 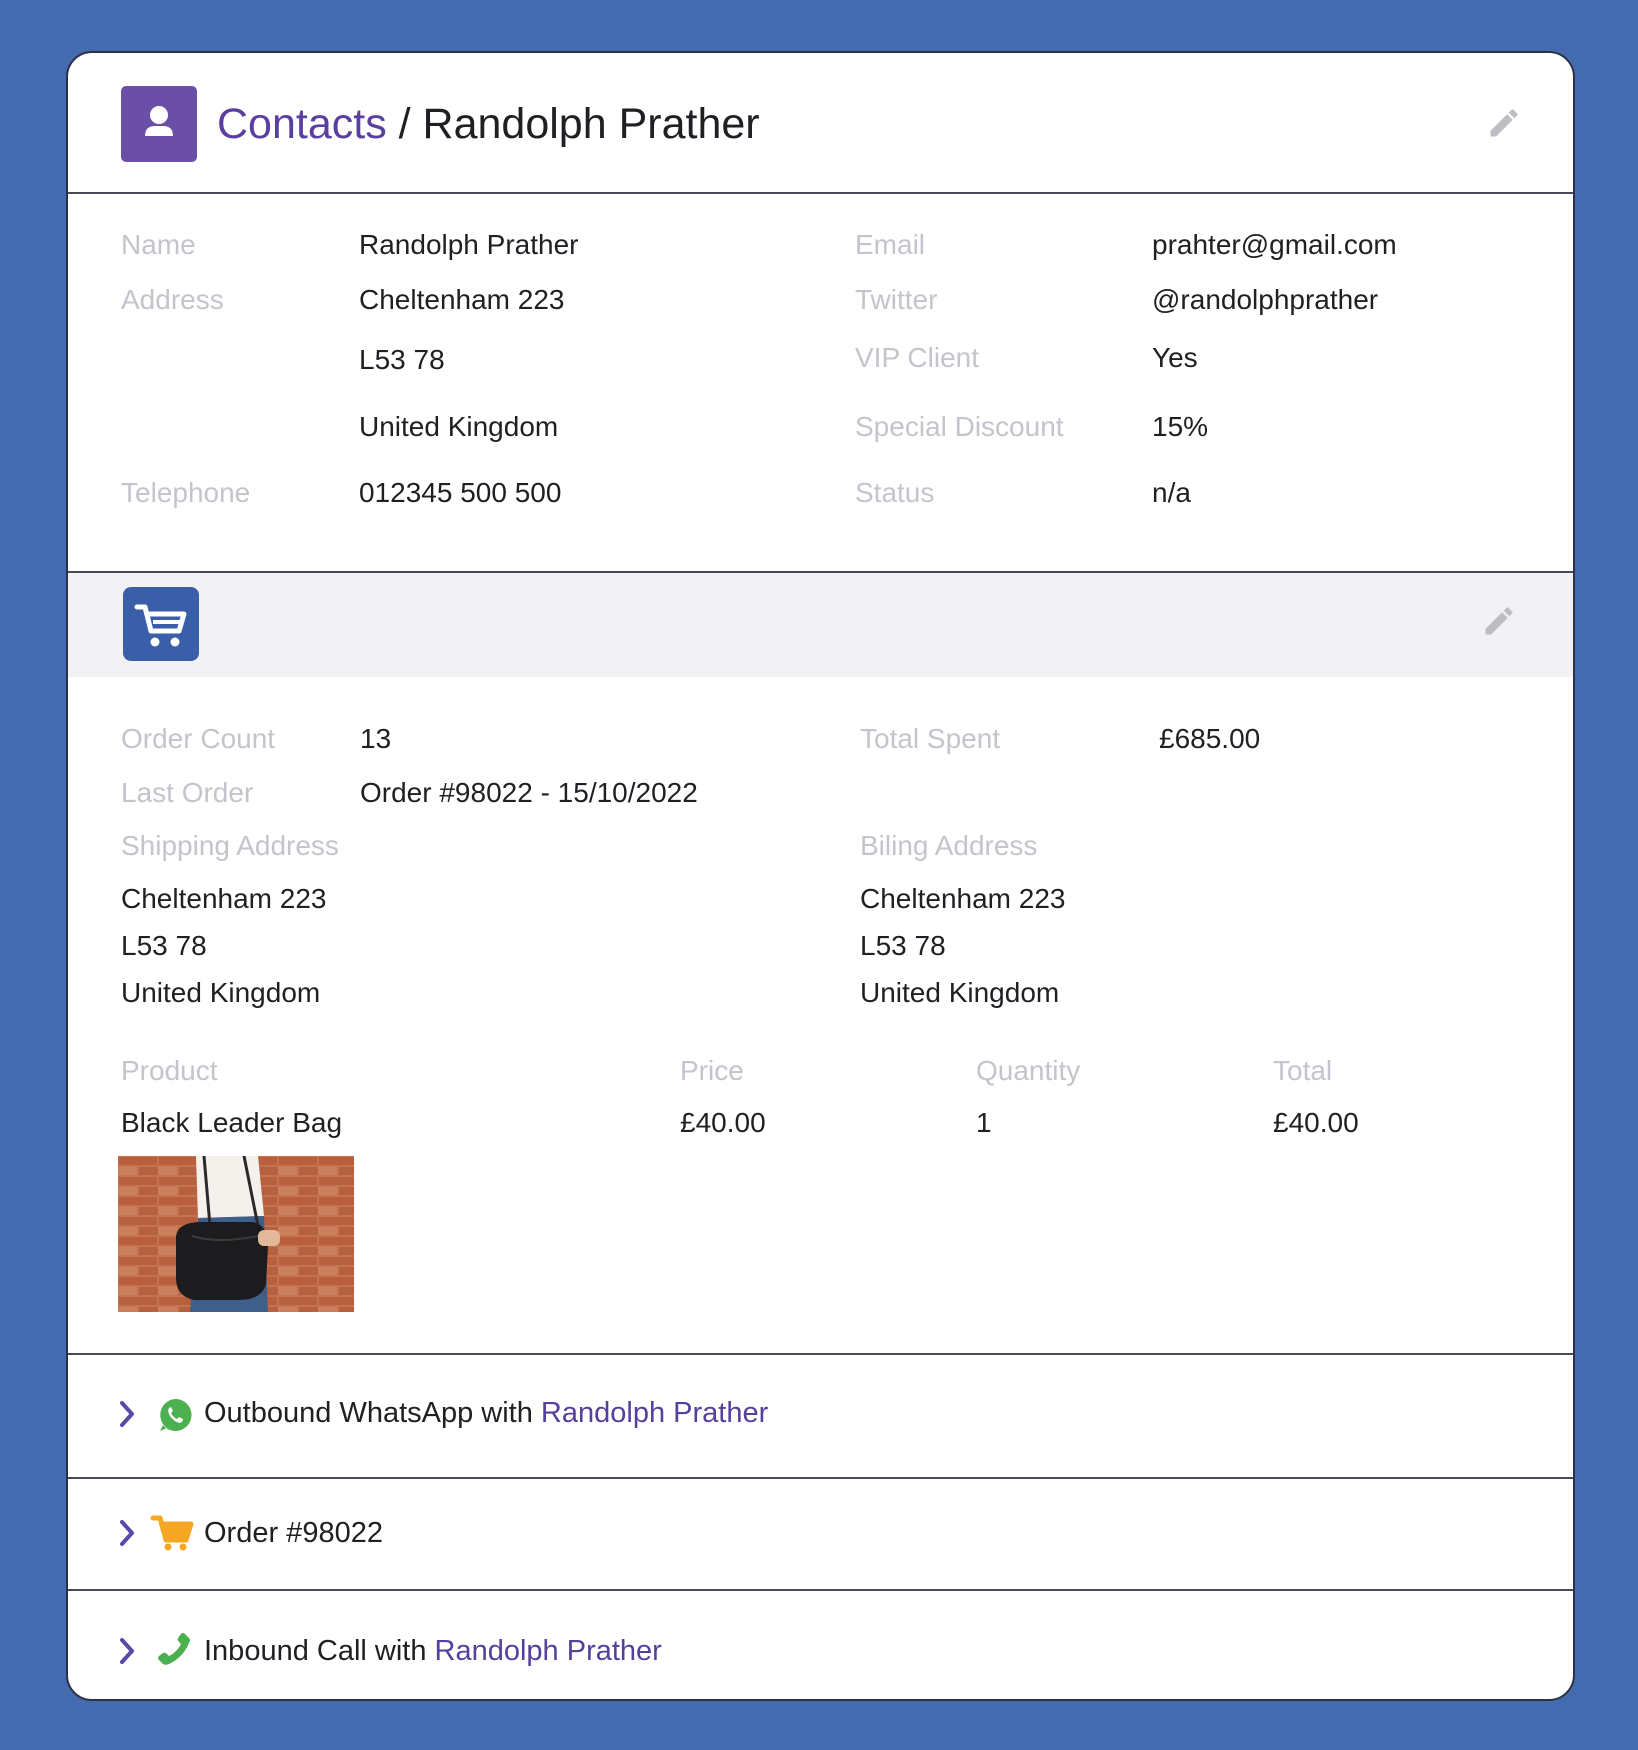 What do you see at coordinates (1499, 623) in the screenshot?
I see `edit-orders-pencil-icon` at bounding box center [1499, 623].